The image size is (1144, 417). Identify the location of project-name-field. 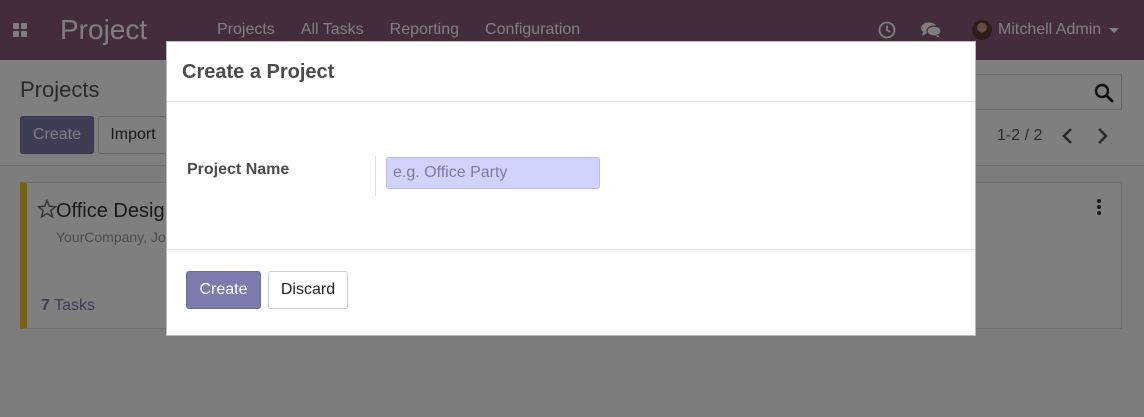
(493, 173).